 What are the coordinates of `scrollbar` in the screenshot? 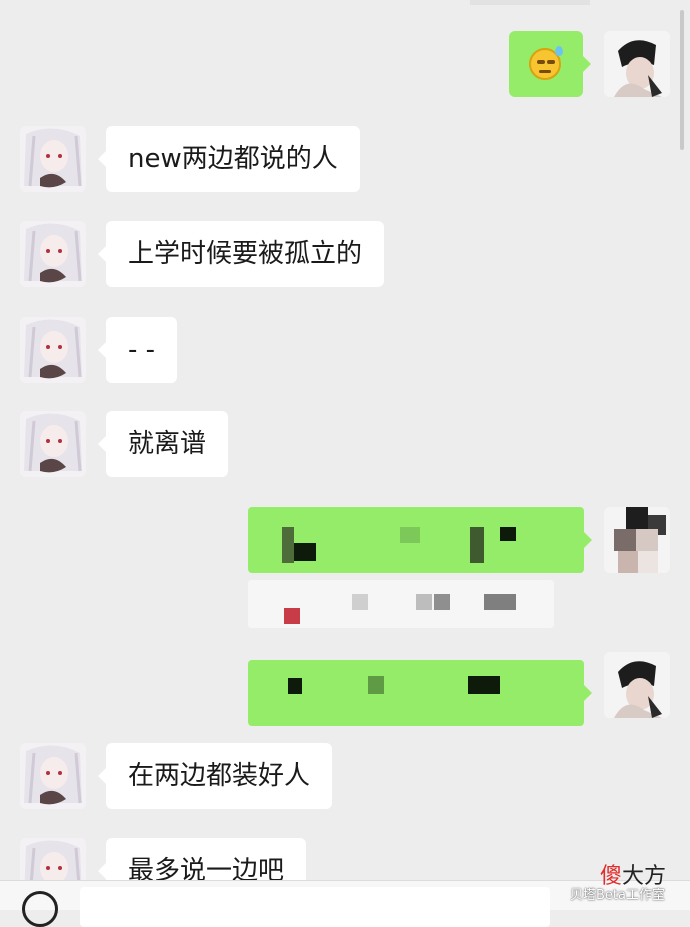 It's located at (682, 80).